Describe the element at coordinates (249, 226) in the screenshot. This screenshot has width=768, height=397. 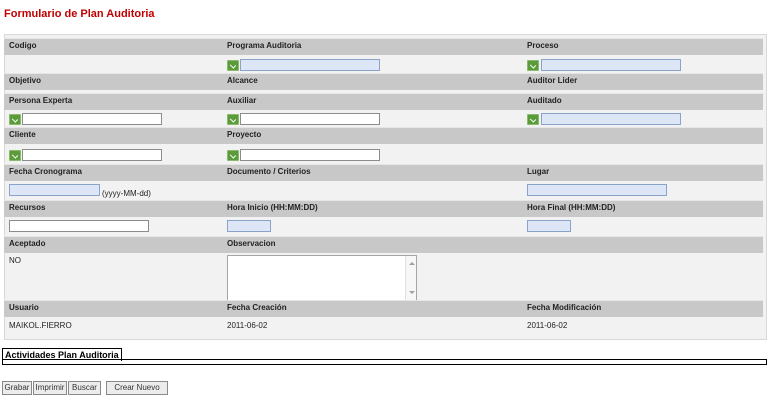
I see `hora-inicio-field` at that location.